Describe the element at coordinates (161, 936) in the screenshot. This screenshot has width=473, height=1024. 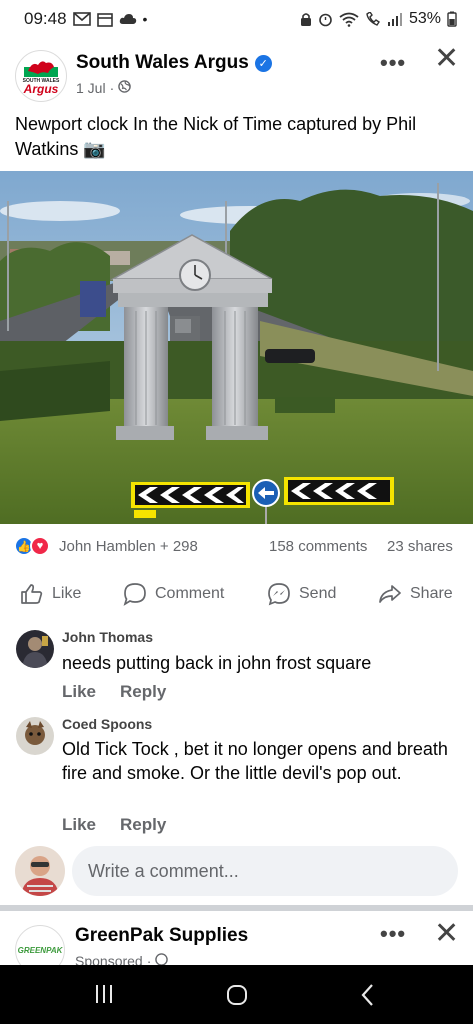
I see `next-page-name: GreenPak Supplies` at that location.